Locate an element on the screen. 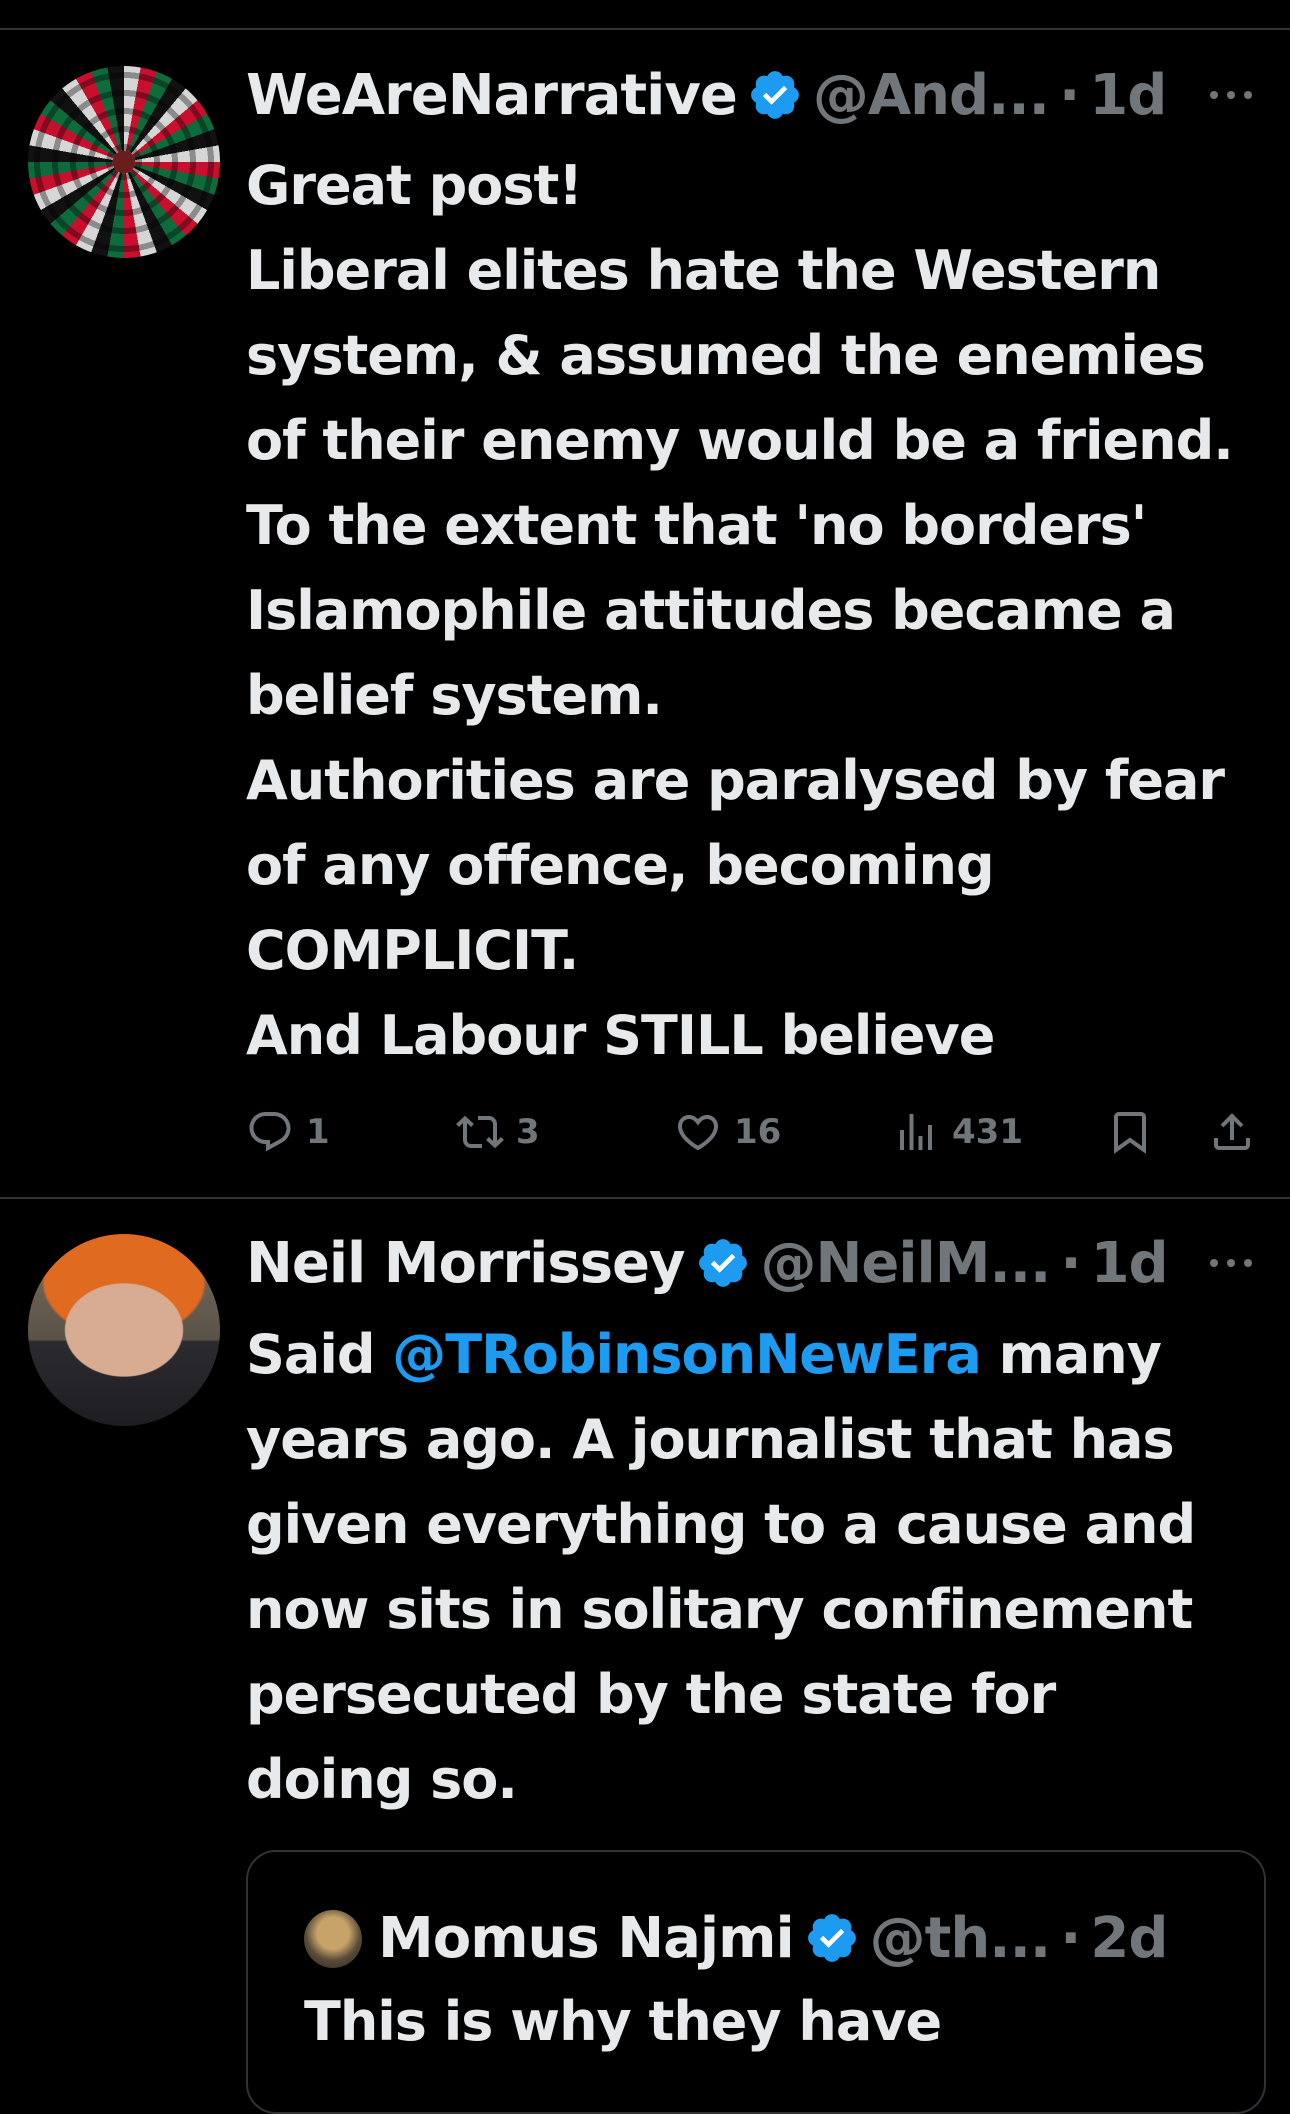  text-line: given everything to a cause and is located at coordinates (721, 1524).